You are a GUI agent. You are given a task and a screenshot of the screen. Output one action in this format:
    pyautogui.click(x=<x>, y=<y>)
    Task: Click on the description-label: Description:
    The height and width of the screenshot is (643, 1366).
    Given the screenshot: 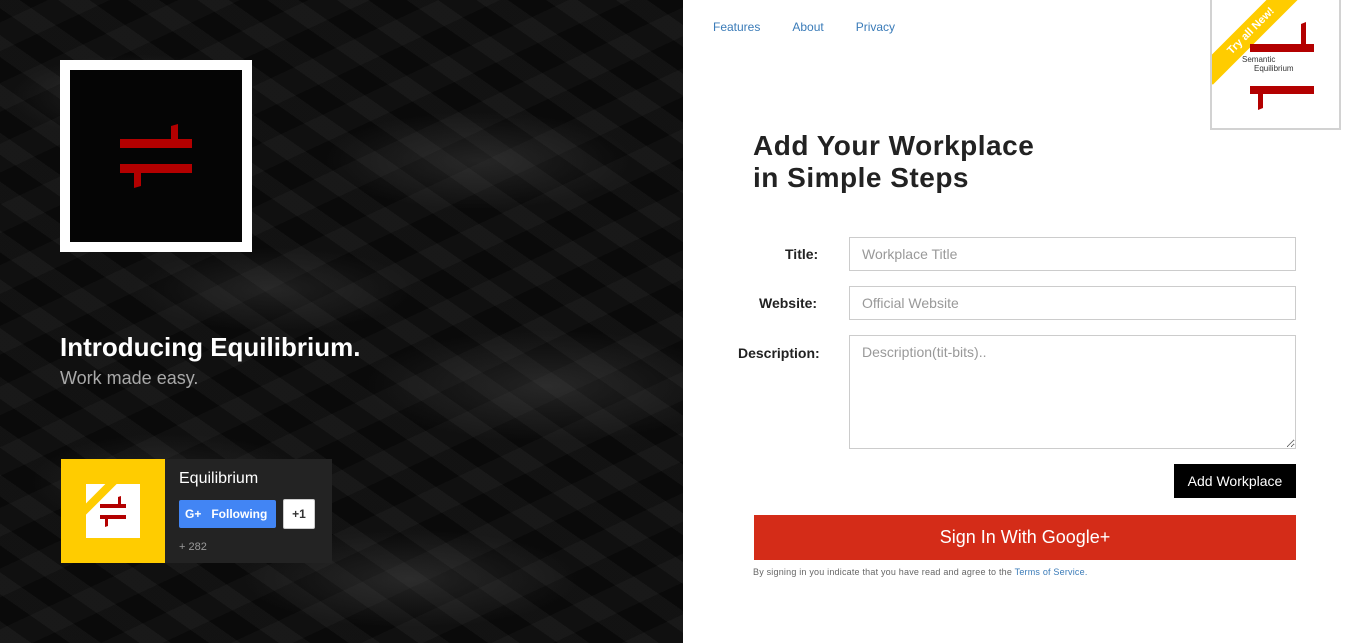 What is the action you would take?
    pyautogui.click(x=779, y=353)
    